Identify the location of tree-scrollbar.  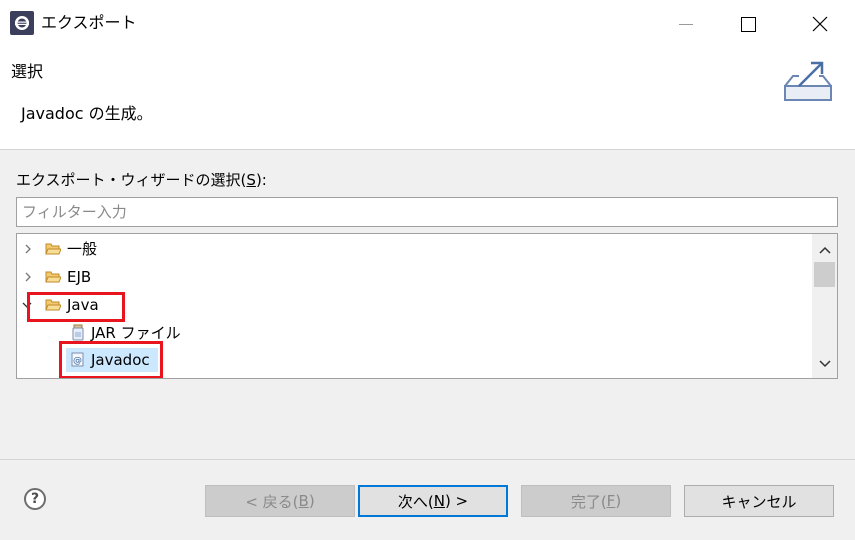
(824, 306).